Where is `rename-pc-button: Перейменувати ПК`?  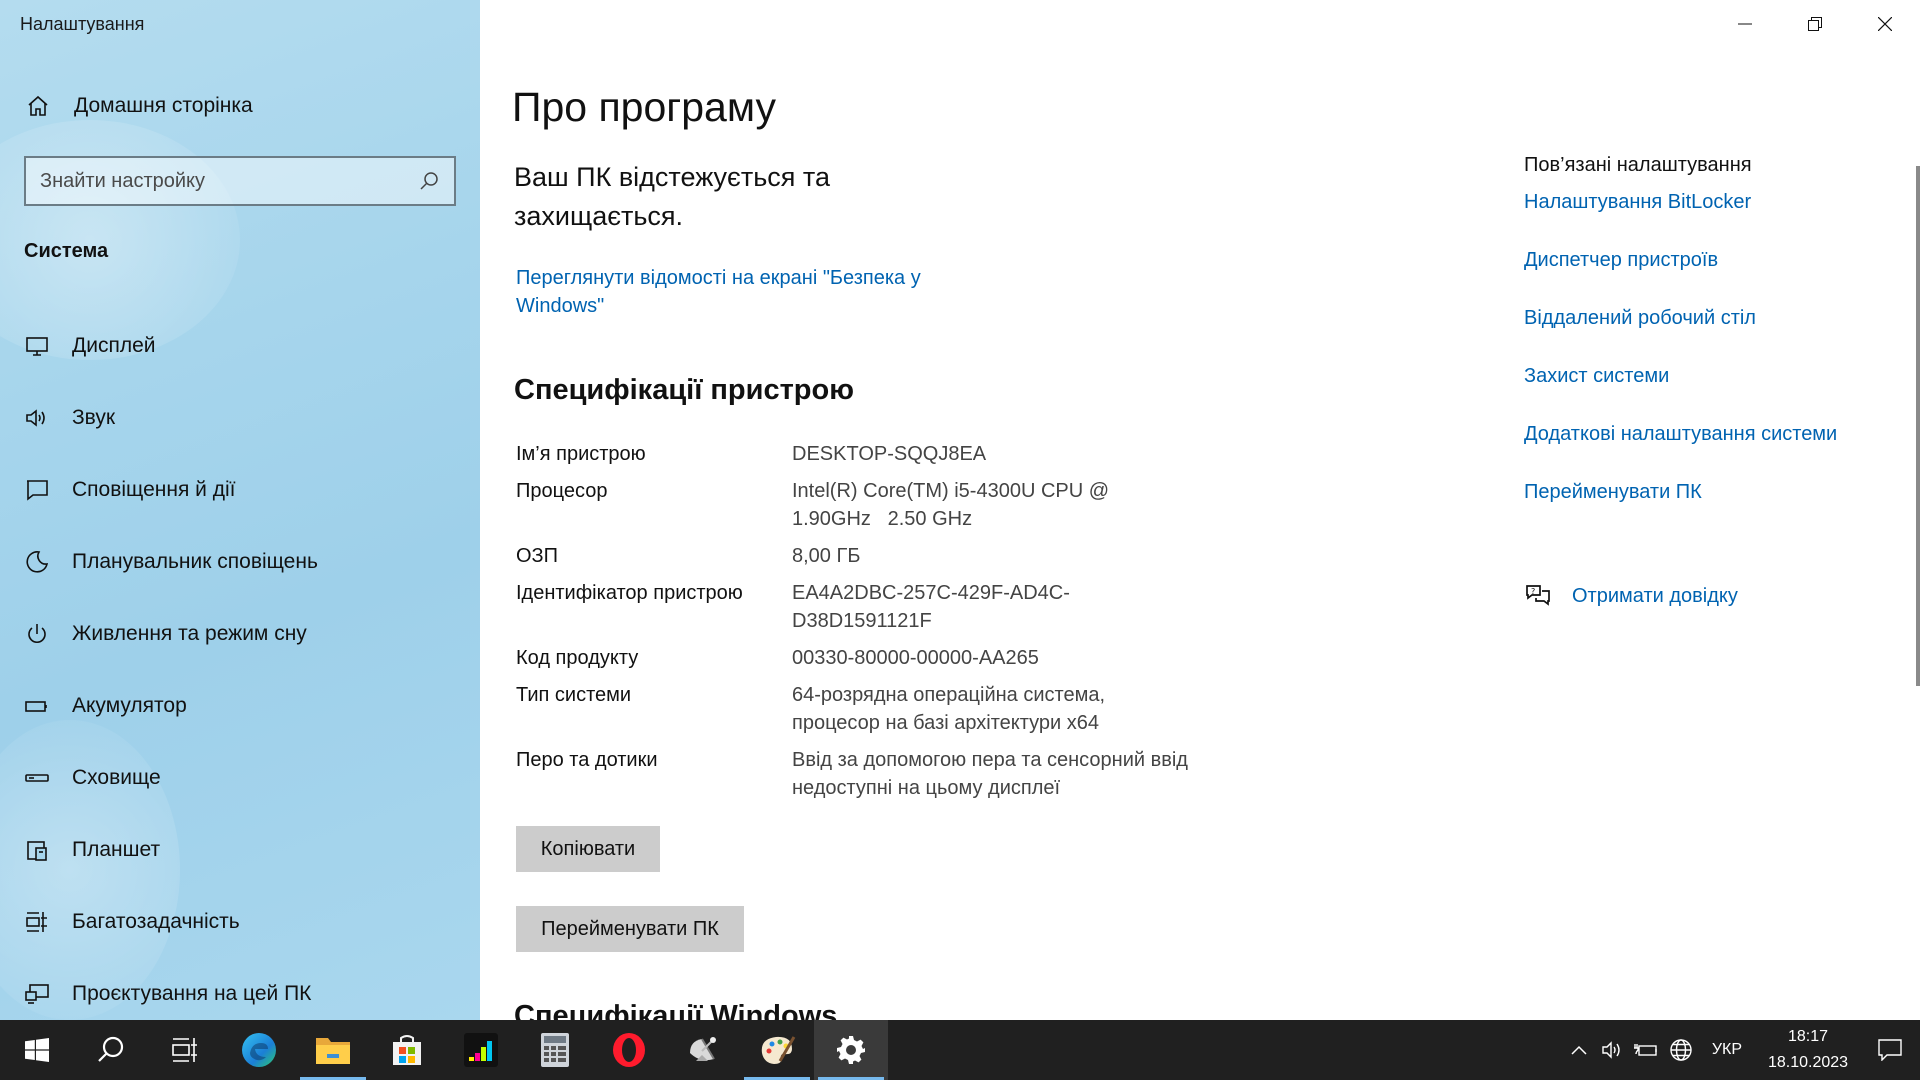
rename-pc-button: Перейменувати ПК is located at coordinates (630, 929).